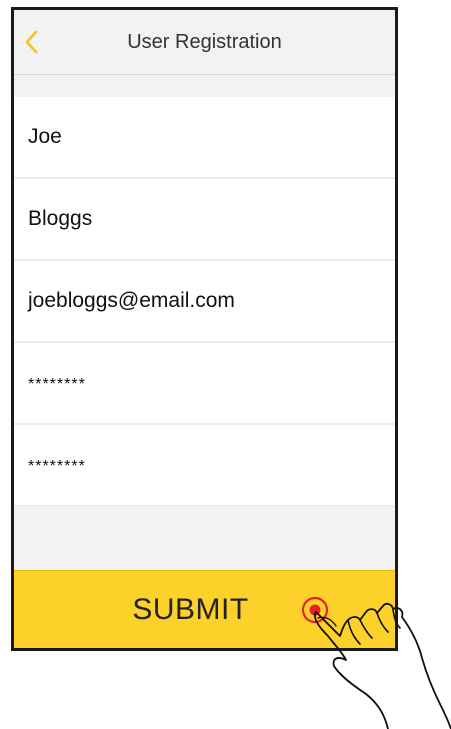 The width and height of the screenshot is (451, 729). I want to click on last-name-field: Bloggs, so click(204, 220).